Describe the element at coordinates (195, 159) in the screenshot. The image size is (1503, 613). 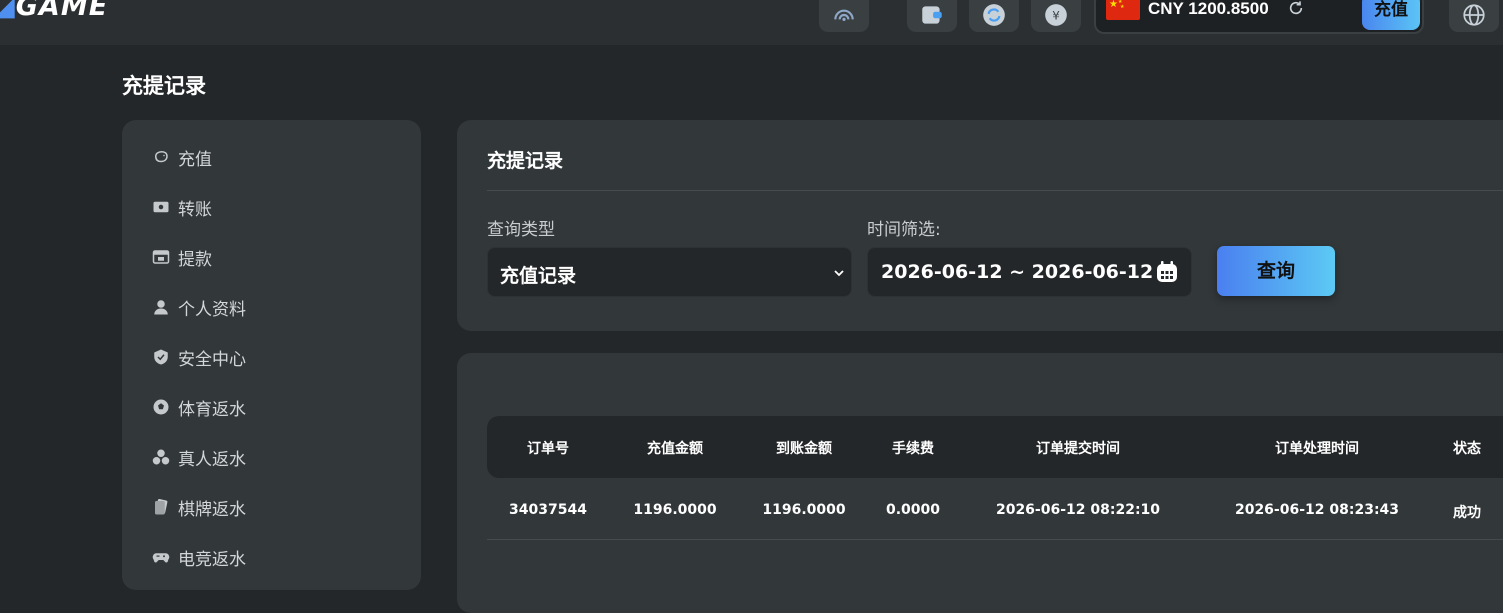
I see `sidebar-item-label: 充值` at that location.